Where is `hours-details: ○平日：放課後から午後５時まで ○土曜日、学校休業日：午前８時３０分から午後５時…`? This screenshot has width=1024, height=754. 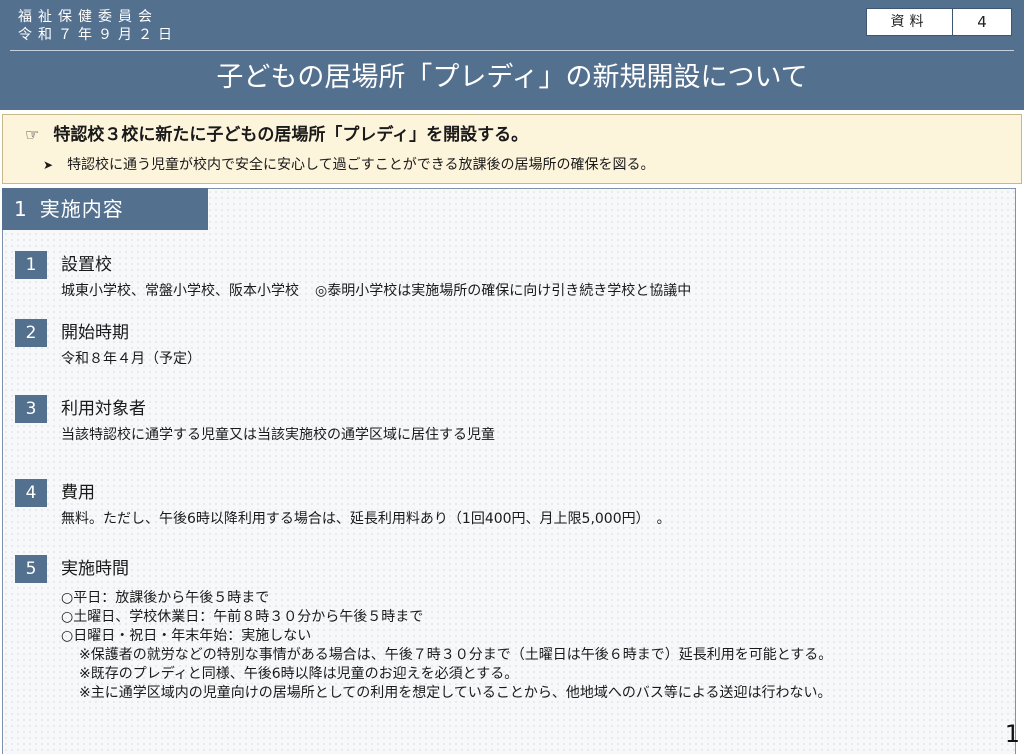
hours-details: ○平日：放課後から午後５時まで ○土曜日、学校休業日：午前８時３０分から午後５時… is located at coordinates (446, 646).